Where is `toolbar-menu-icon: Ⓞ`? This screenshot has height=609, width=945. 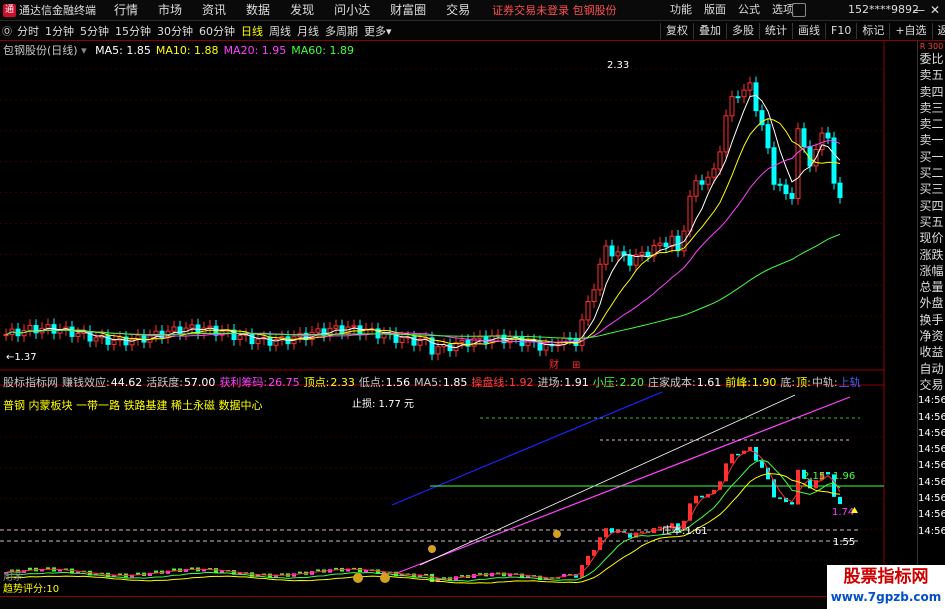 toolbar-menu-icon: Ⓞ is located at coordinates (7, 30).